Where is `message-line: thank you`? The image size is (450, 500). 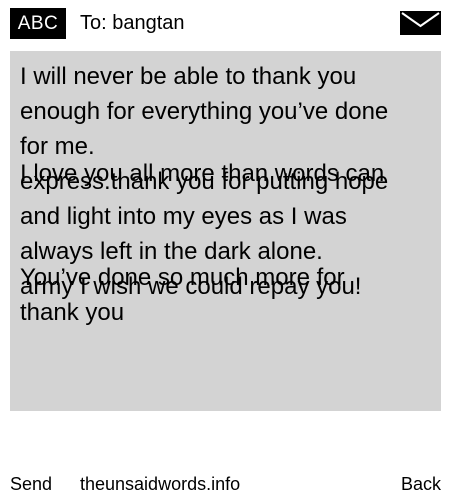
message-line: thank you is located at coordinates (72, 312).